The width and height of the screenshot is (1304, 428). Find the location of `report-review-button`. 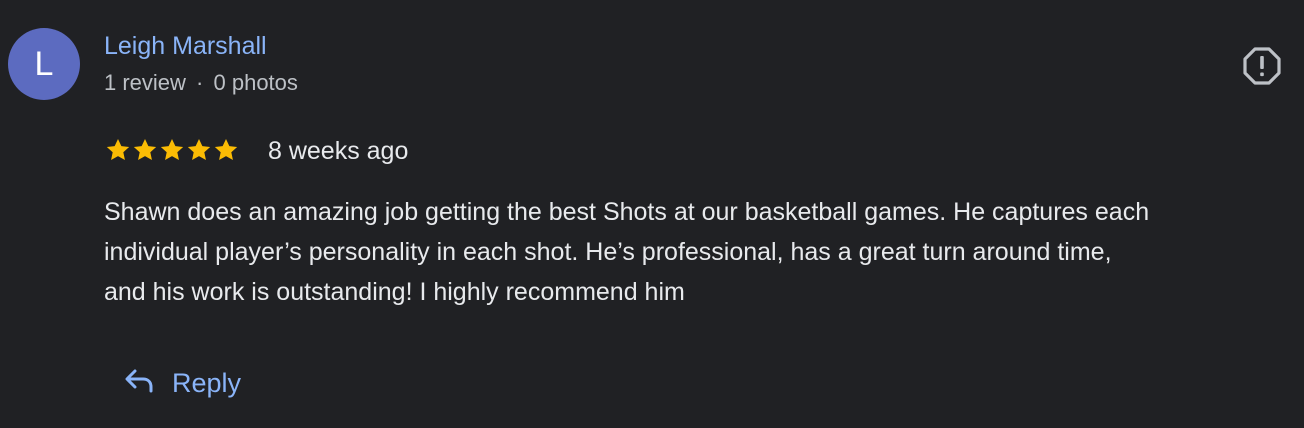

report-review-button is located at coordinates (1262, 68).